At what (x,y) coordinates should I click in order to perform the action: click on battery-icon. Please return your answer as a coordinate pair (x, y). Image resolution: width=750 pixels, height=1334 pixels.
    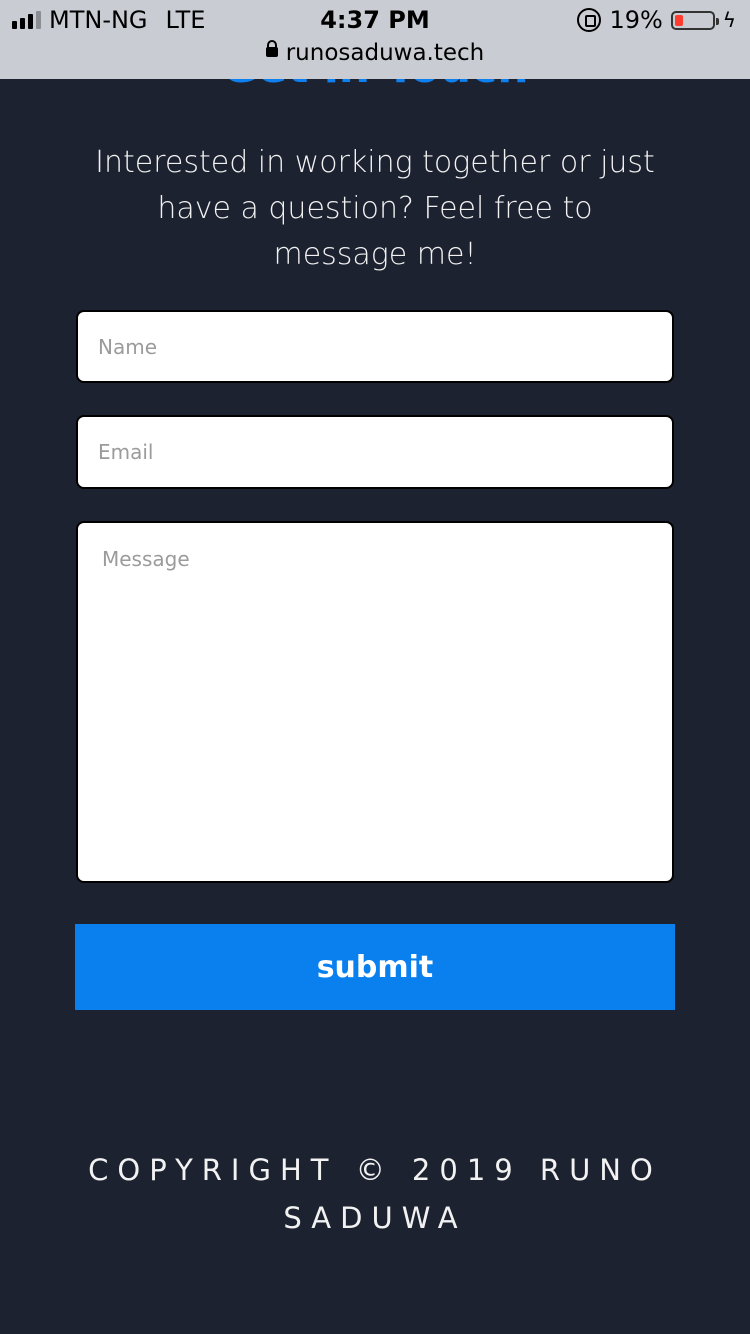
    Looking at the image, I should click on (694, 20).